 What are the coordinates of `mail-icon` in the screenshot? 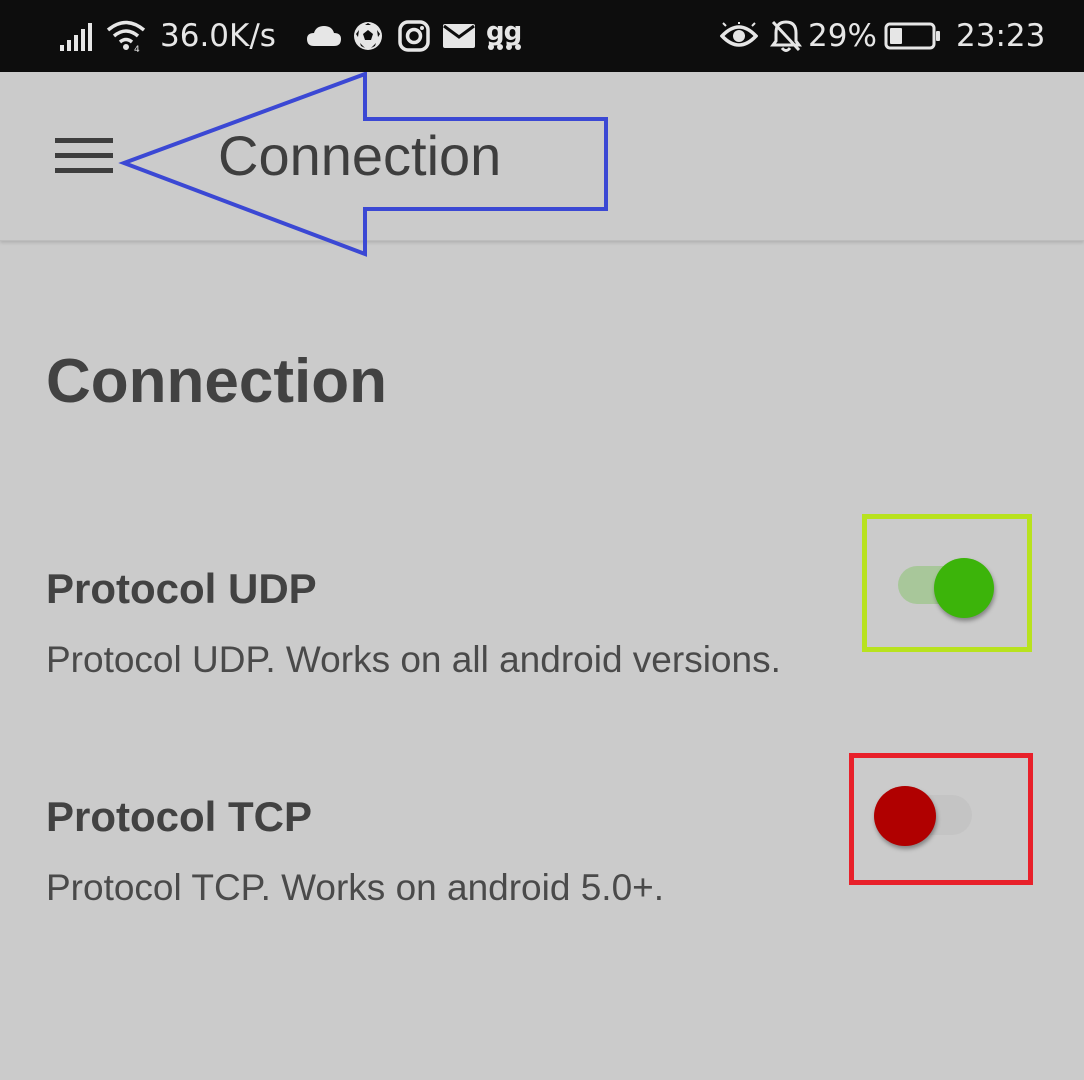 It's located at (459, 36).